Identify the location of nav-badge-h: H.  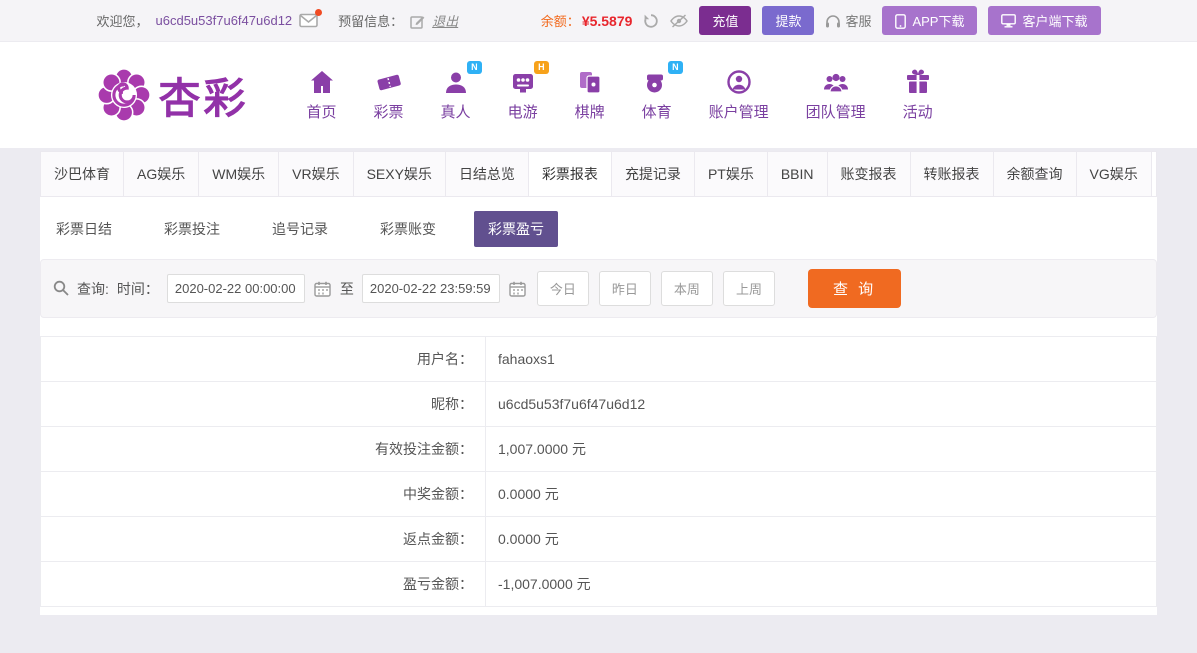
(541, 67).